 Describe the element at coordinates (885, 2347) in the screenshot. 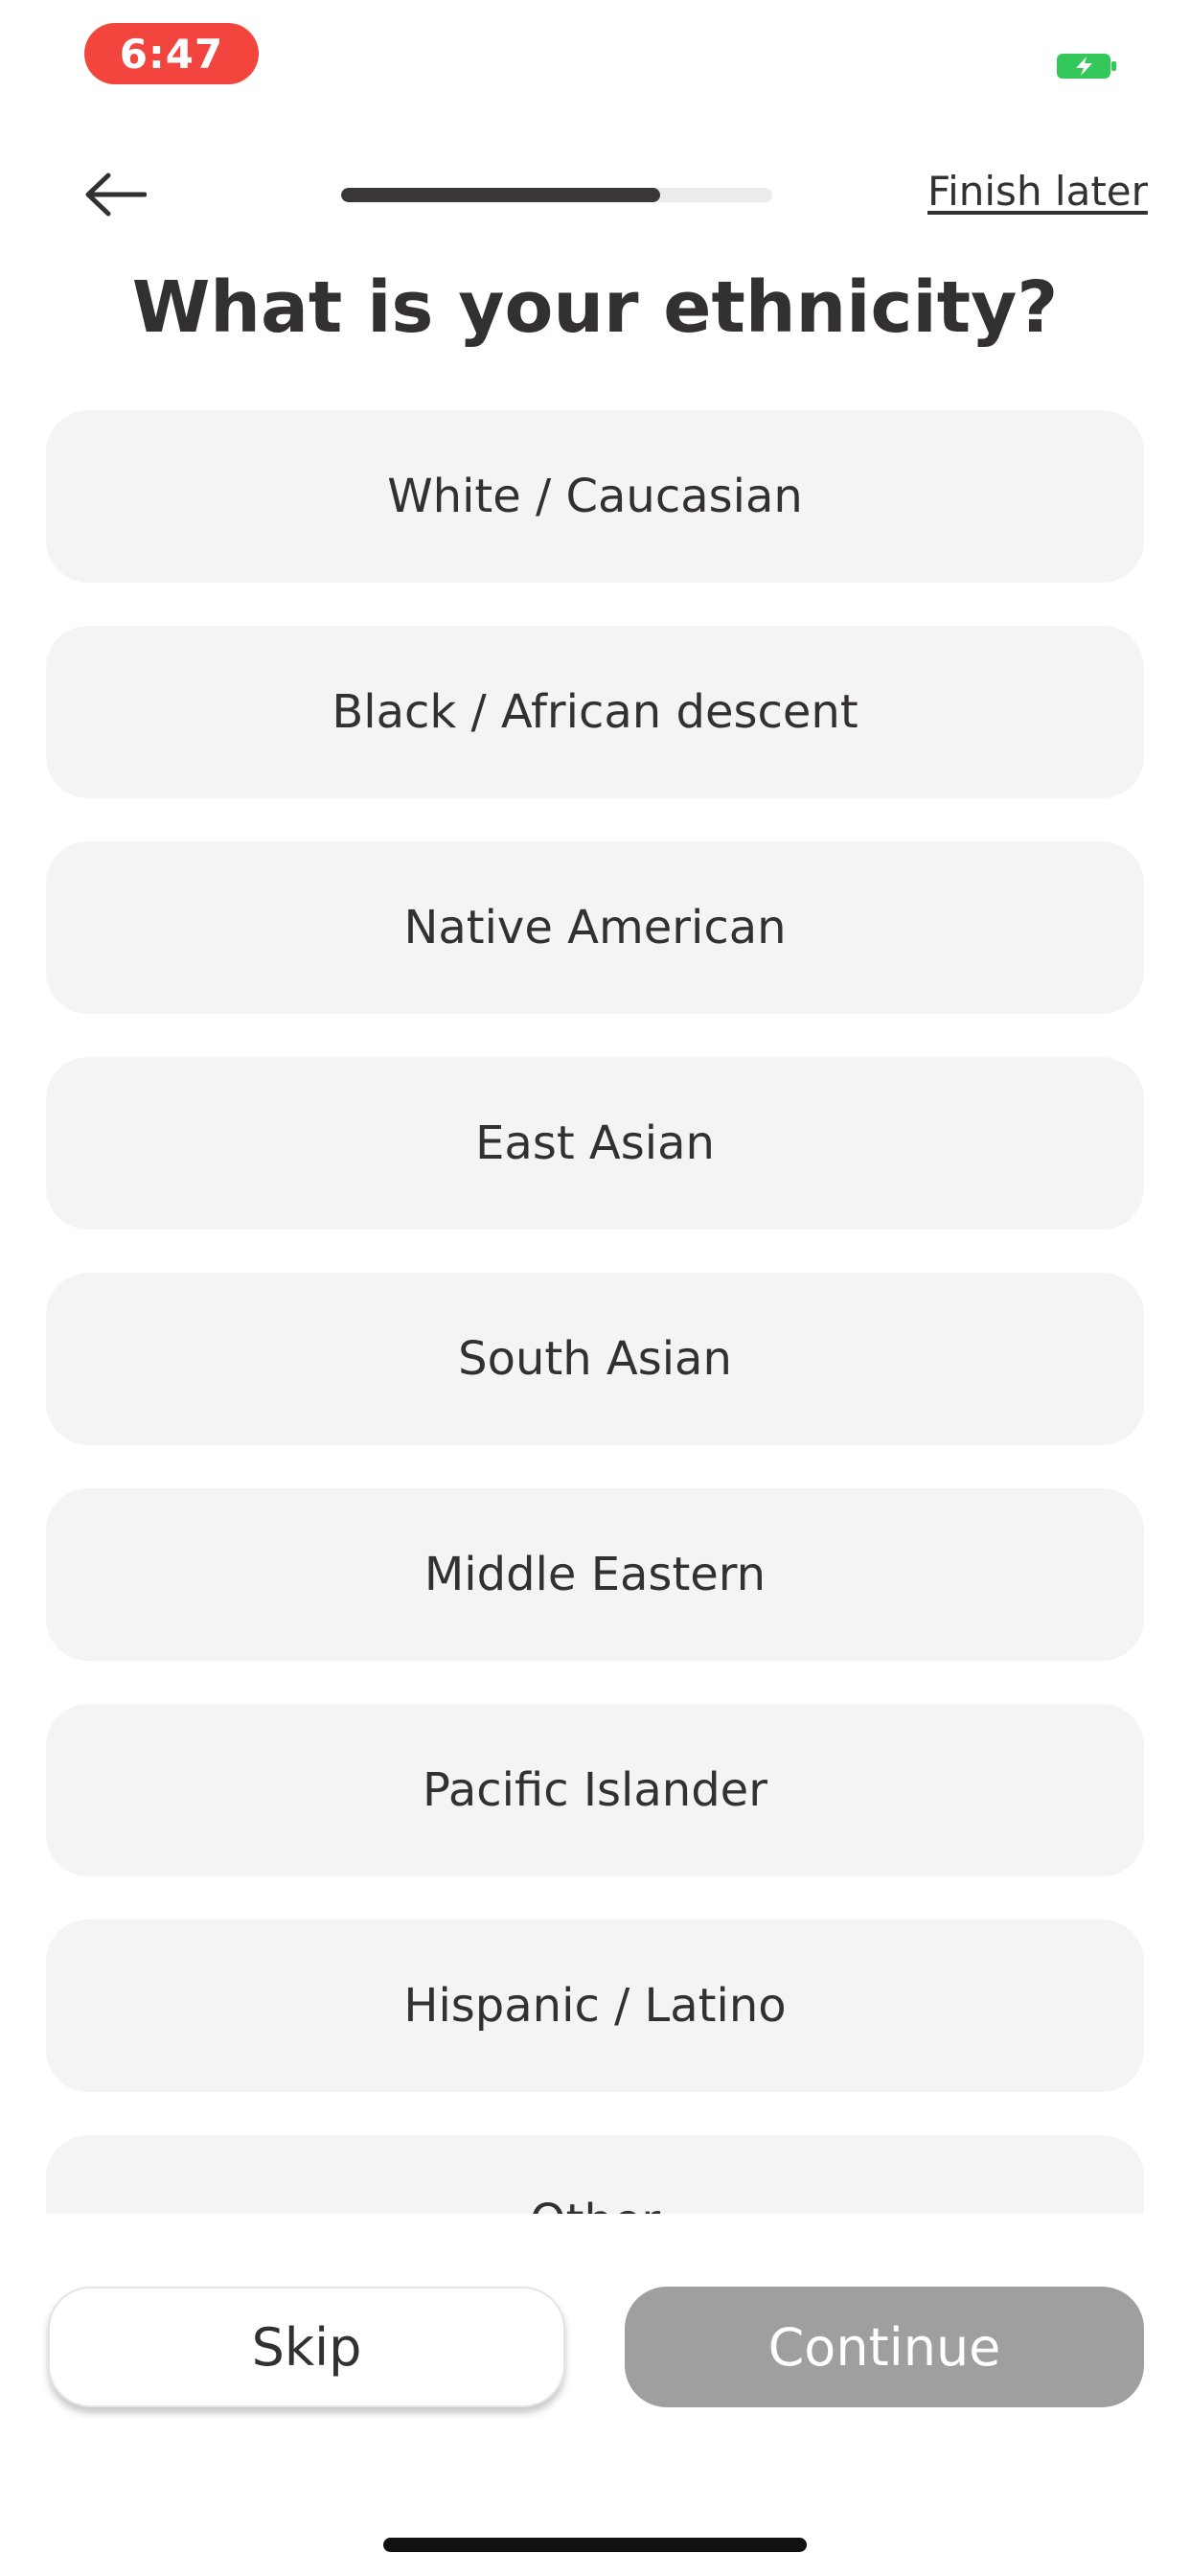

I see `continue-button: Continue` at that location.